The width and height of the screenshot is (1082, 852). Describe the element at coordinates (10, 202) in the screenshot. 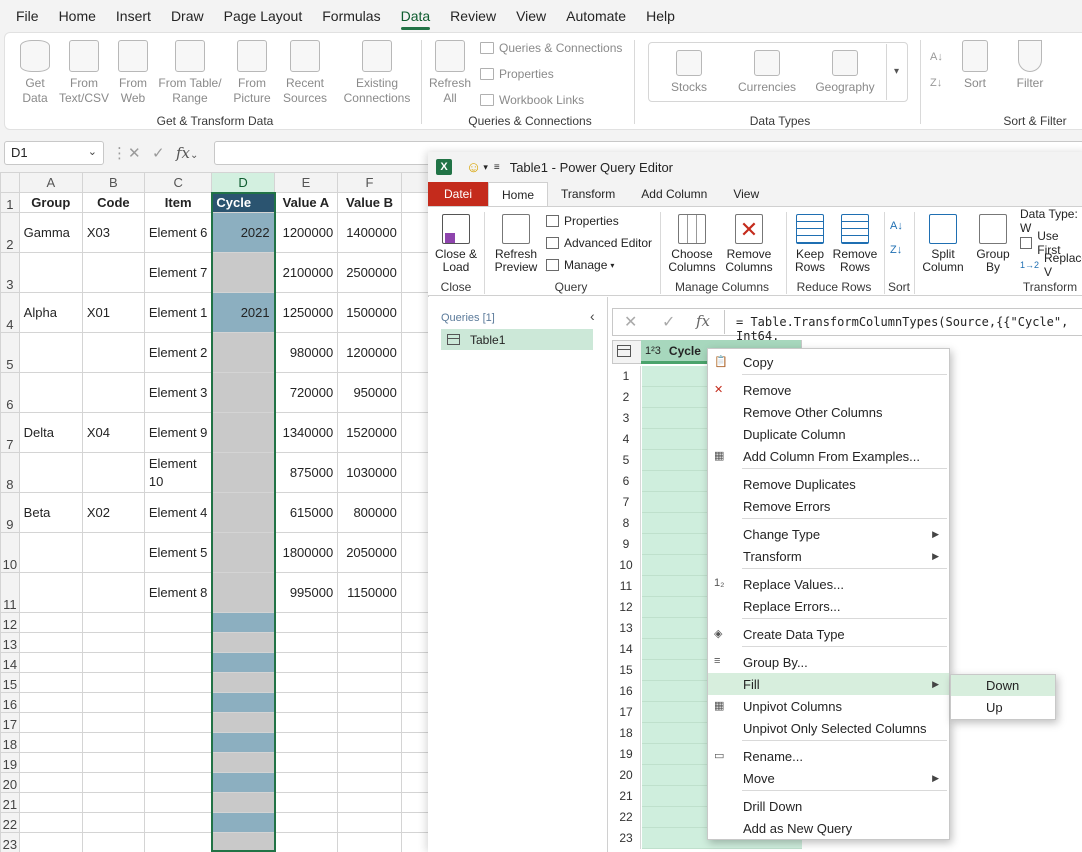

I see `row-header: 1` at that location.